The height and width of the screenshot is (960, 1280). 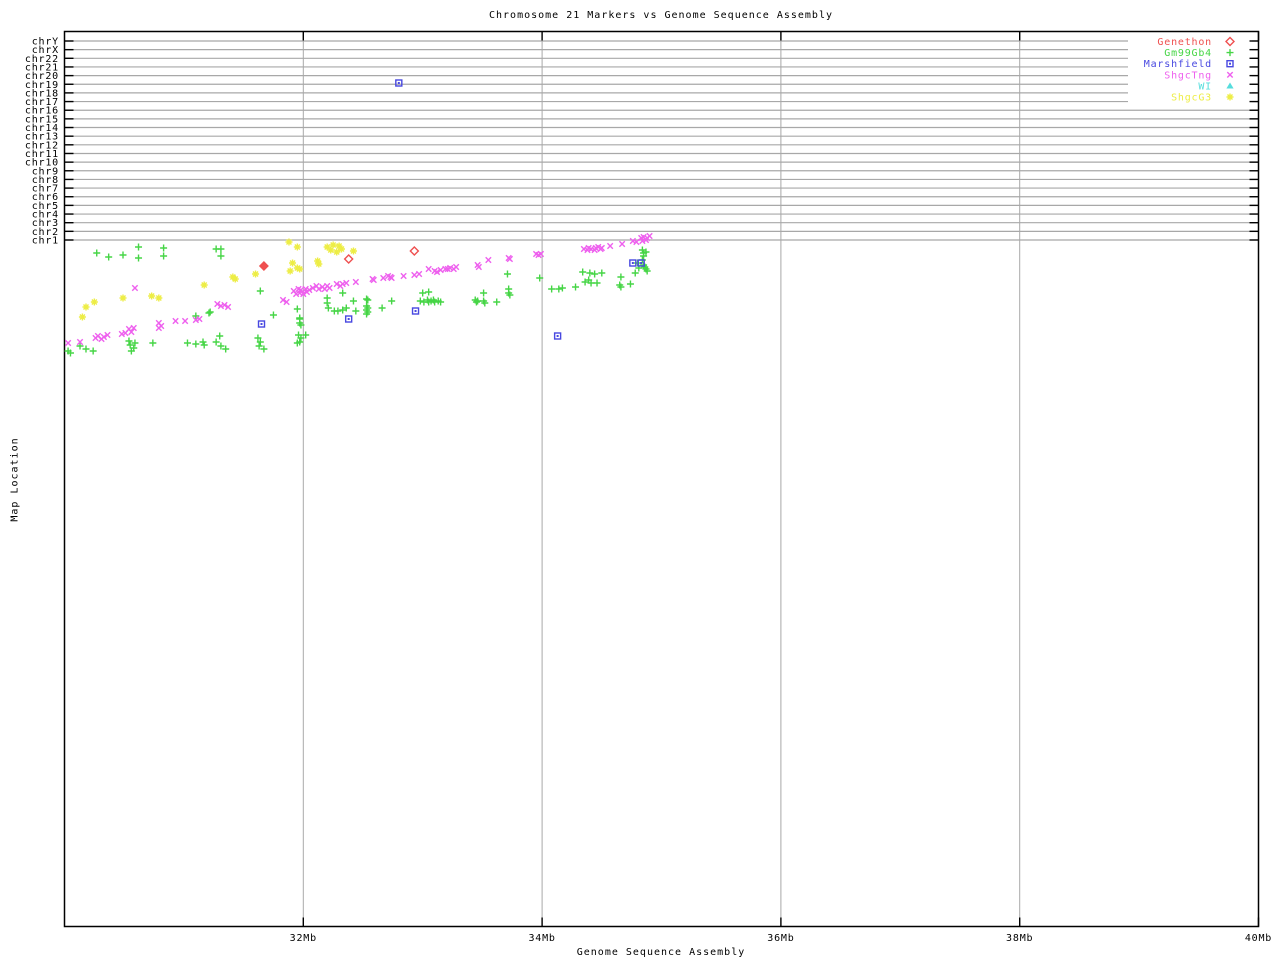 What do you see at coordinates (780, 938) in the screenshot?
I see `x-tick-label: 36Mb` at bounding box center [780, 938].